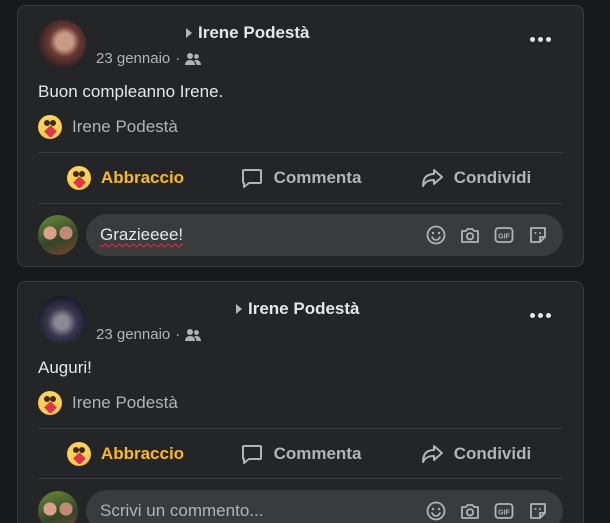 This screenshot has height=523, width=610. What do you see at coordinates (262, 235) in the screenshot?
I see `comment-text: Grazieeee!` at bounding box center [262, 235].